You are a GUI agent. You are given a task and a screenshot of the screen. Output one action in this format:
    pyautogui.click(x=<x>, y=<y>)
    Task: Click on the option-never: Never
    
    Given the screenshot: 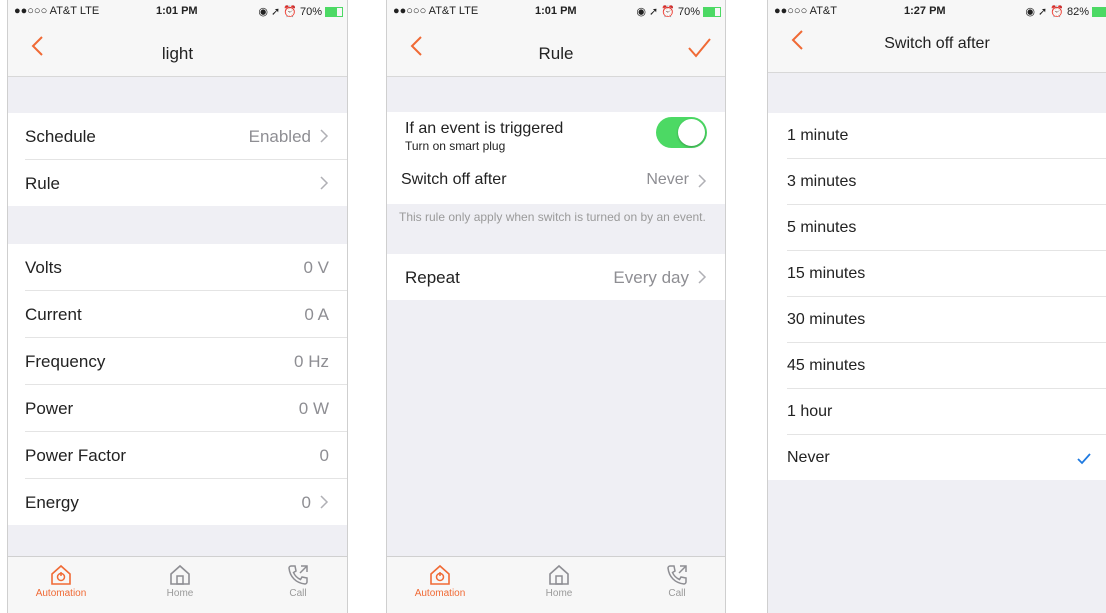 What is the action you would take?
    pyautogui.click(x=946, y=457)
    